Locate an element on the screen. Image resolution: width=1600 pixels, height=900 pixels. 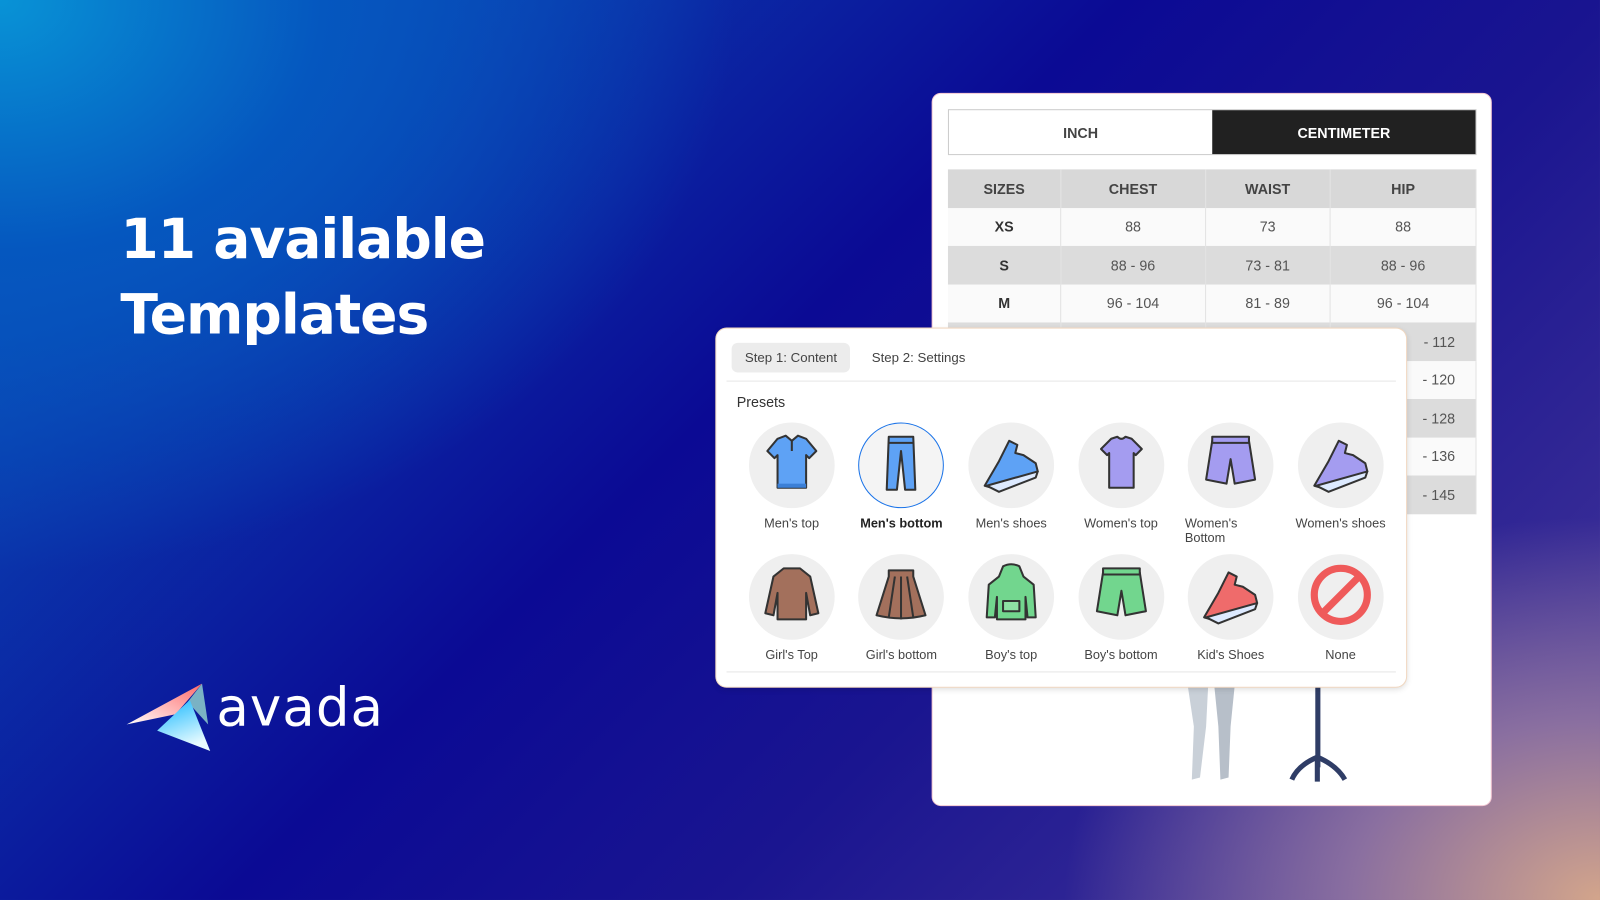
column-header: WAIST is located at coordinates (1268, 188).